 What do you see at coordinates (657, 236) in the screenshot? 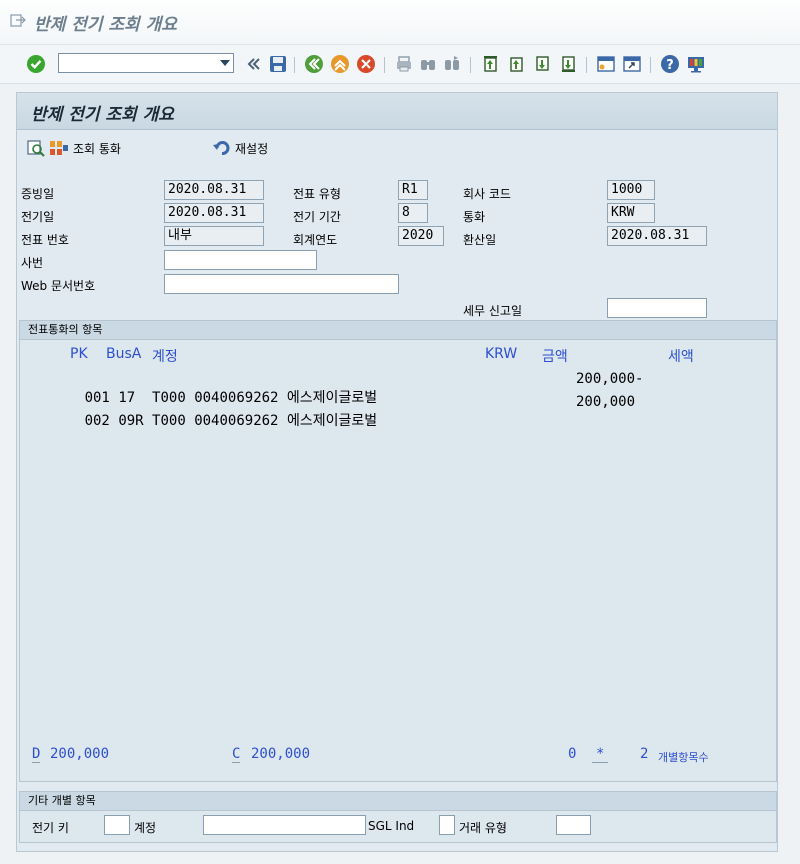
I see `translation-date-field: 2020.08.31` at bounding box center [657, 236].